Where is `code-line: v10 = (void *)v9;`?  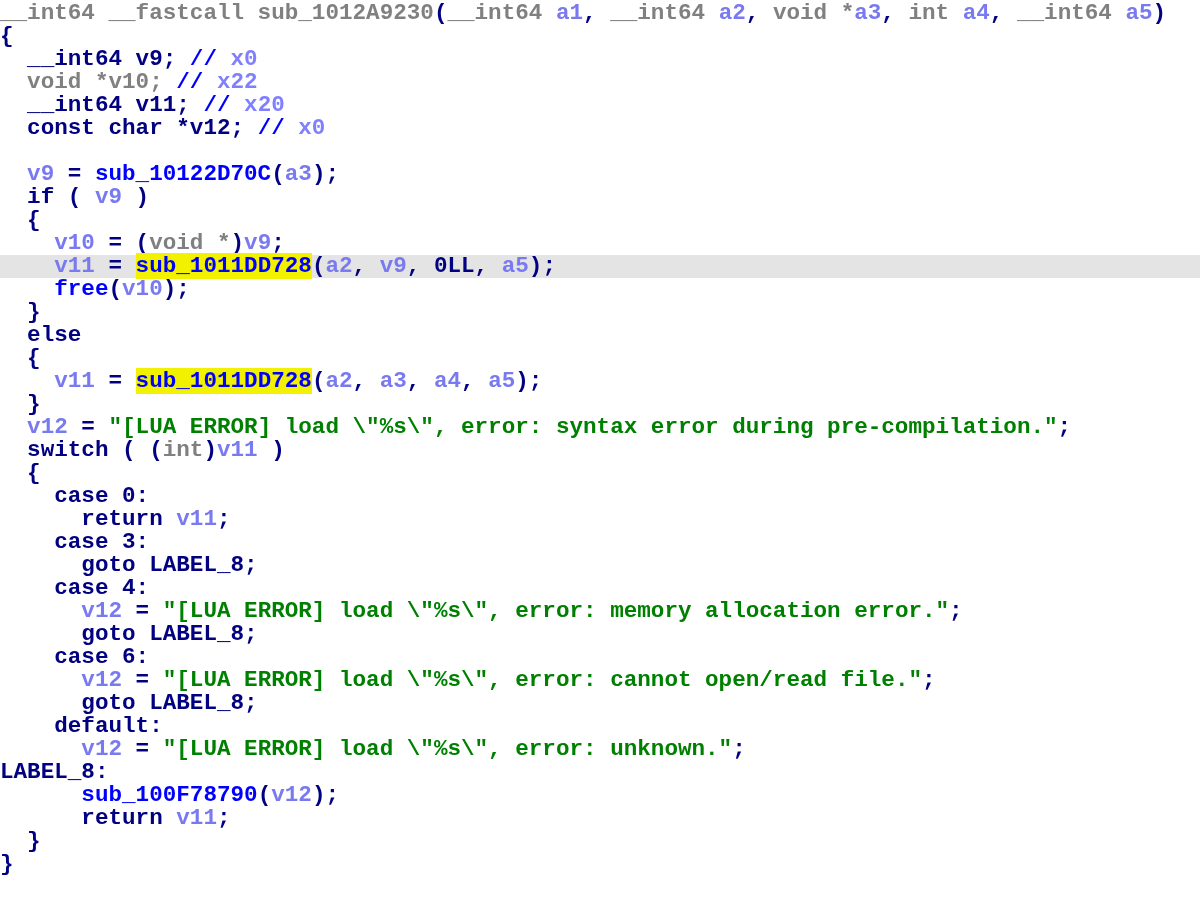
code-line: v10 = (void *)v9; is located at coordinates (169, 243).